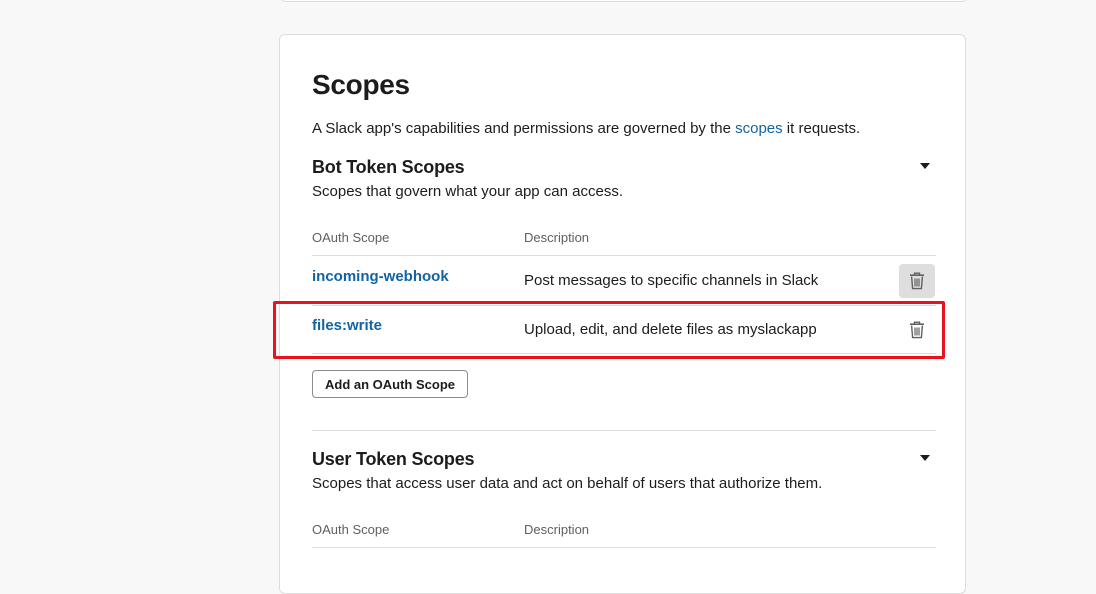  Describe the element at coordinates (390, 384) in the screenshot. I see `add-oauth-scope-button: Add an OAuth Scope` at that location.